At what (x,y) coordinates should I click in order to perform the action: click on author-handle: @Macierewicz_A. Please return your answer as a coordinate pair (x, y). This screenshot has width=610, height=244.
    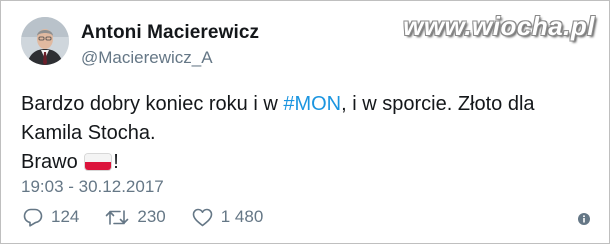
    Looking at the image, I should click on (147, 58).